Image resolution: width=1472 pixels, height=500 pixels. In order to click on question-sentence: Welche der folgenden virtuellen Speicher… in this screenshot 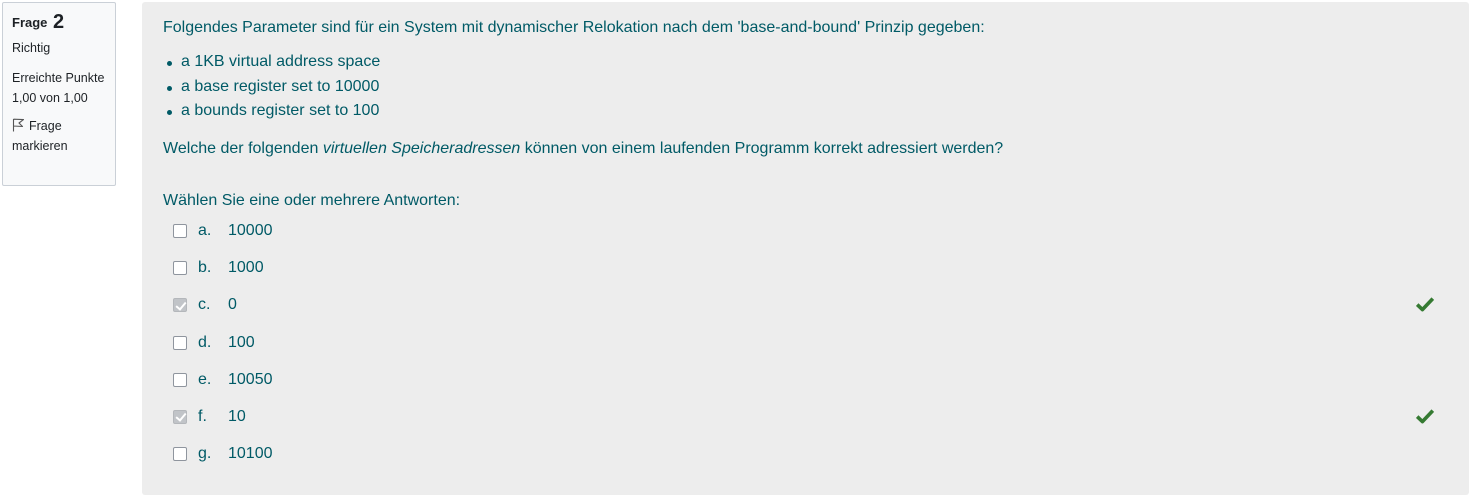, I will do `click(583, 148)`.